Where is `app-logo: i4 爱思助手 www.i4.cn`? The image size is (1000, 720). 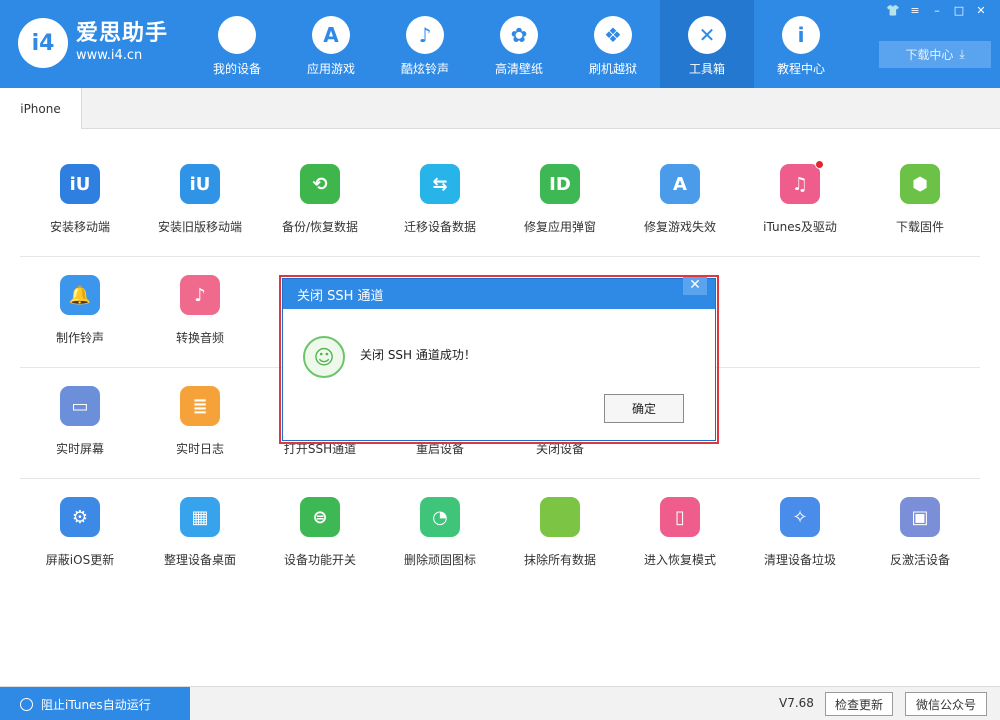
app-logo: i4 爱思助手 www.i4.cn is located at coordinates (93, 43).